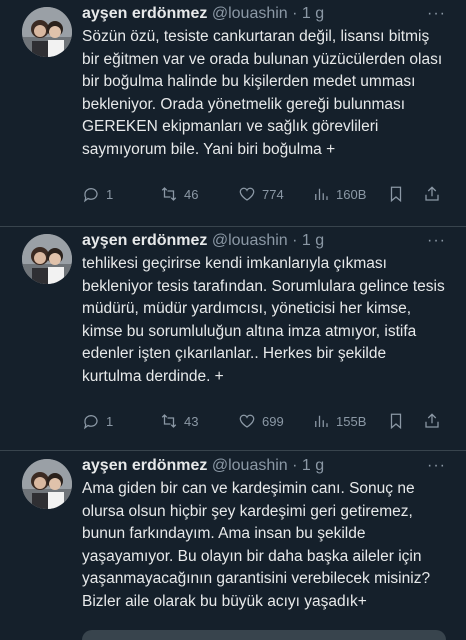 The image size is (466, 640). Describe the element at coordinates (179, 194) in the screenshot. I see `retweet-button: 46` at that location.